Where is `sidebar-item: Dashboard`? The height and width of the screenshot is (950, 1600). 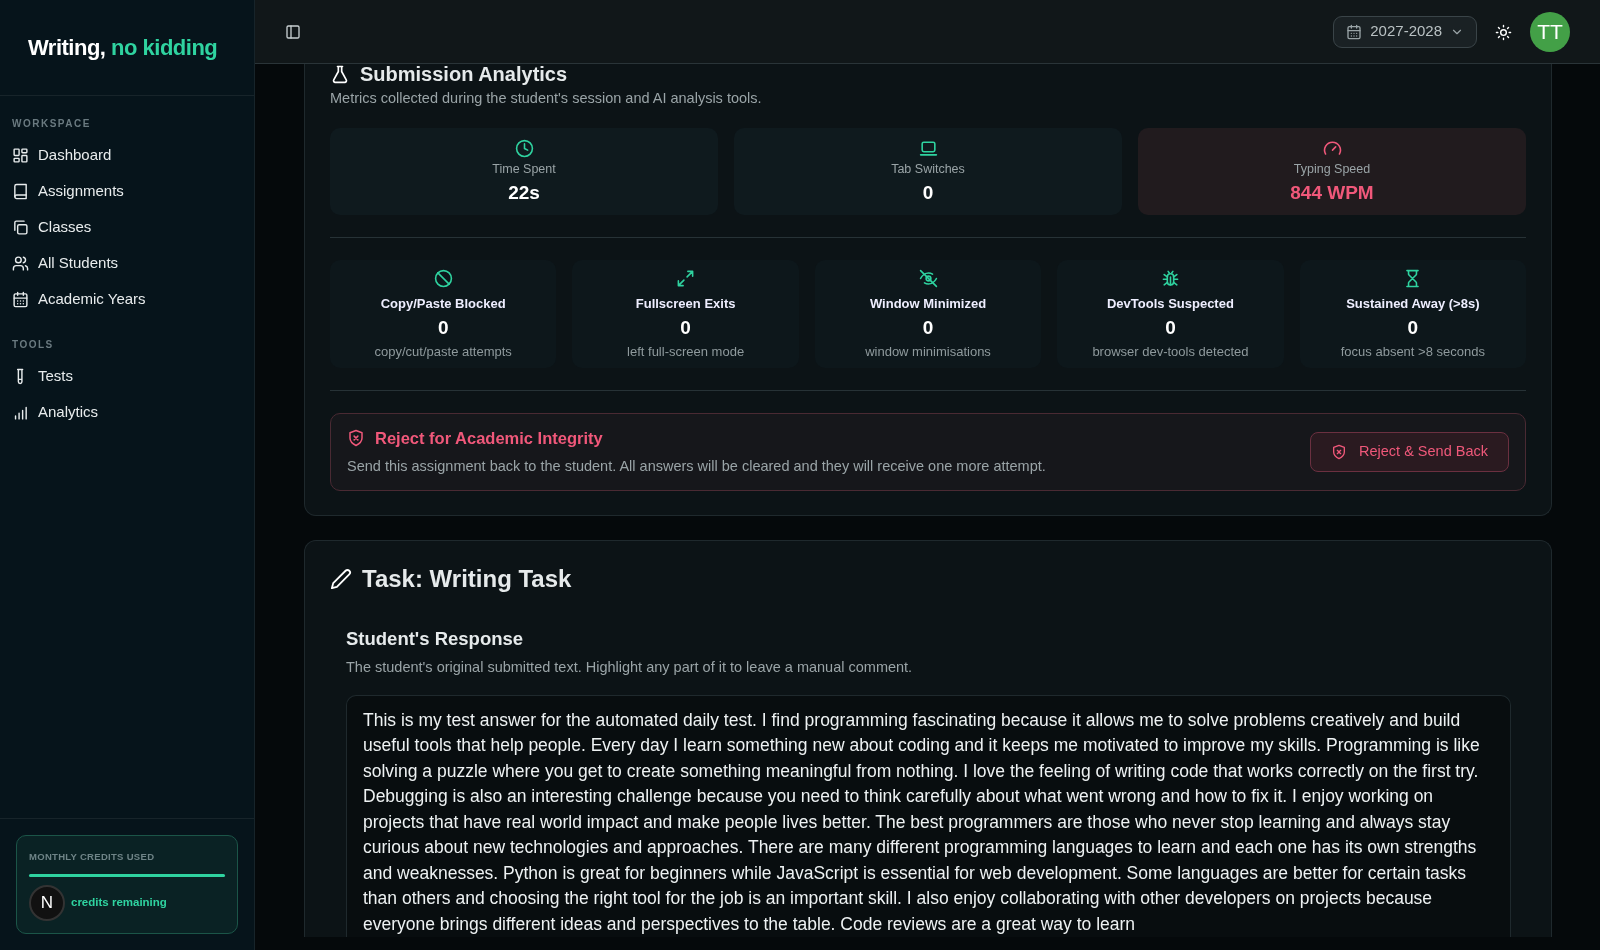 sidebar-item: Dashboard is located at coordinates (127, 155).